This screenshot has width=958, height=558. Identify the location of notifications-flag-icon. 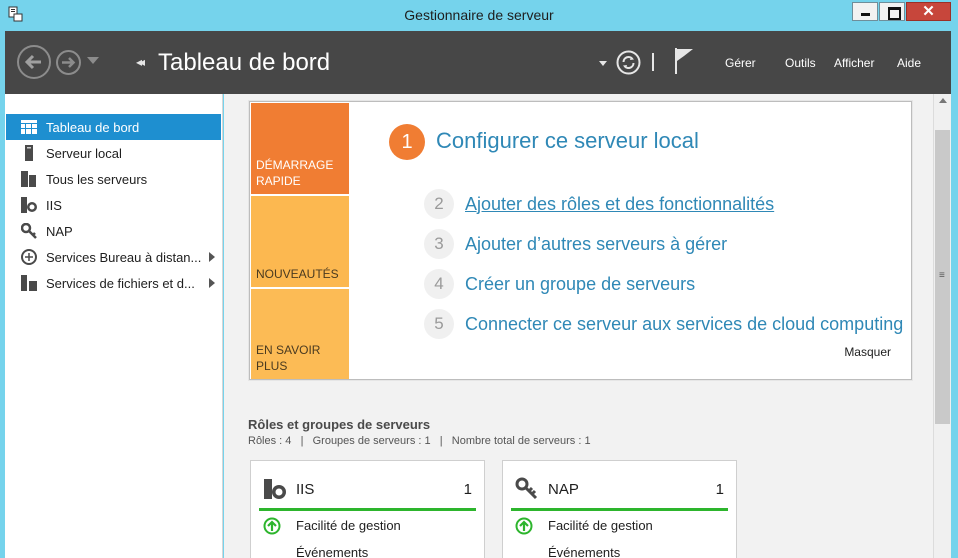
(684, 61).